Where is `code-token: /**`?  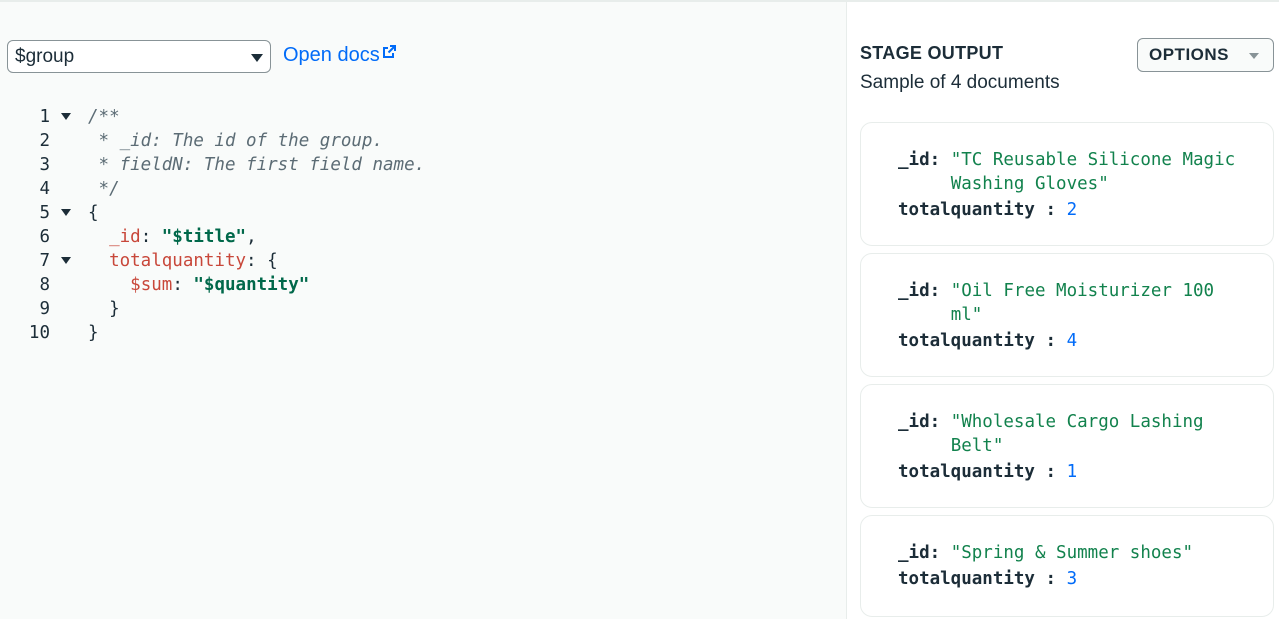 code-token: /** is located at coordinates (104, 117).